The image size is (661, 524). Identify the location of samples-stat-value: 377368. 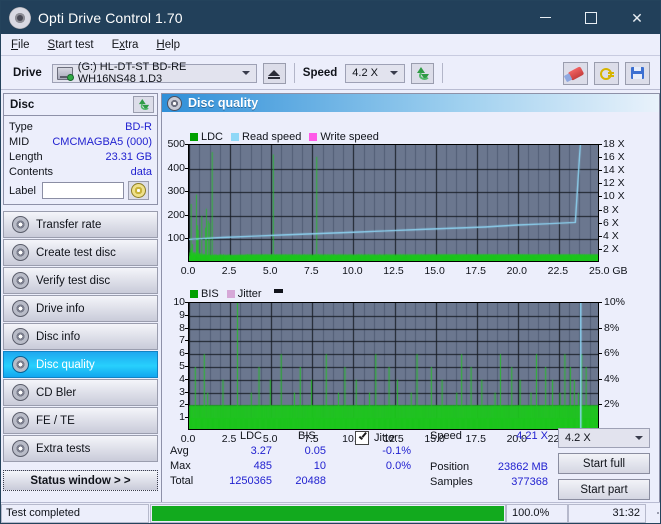
(529, 482).